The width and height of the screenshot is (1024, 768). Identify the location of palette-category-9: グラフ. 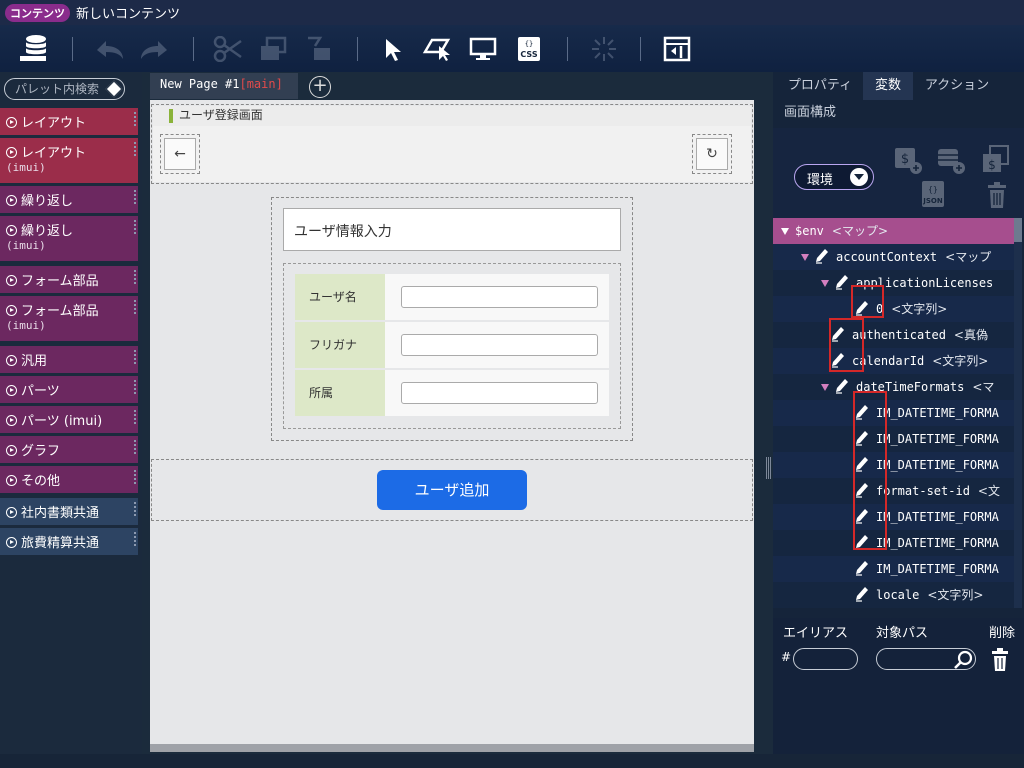
(69, 450).